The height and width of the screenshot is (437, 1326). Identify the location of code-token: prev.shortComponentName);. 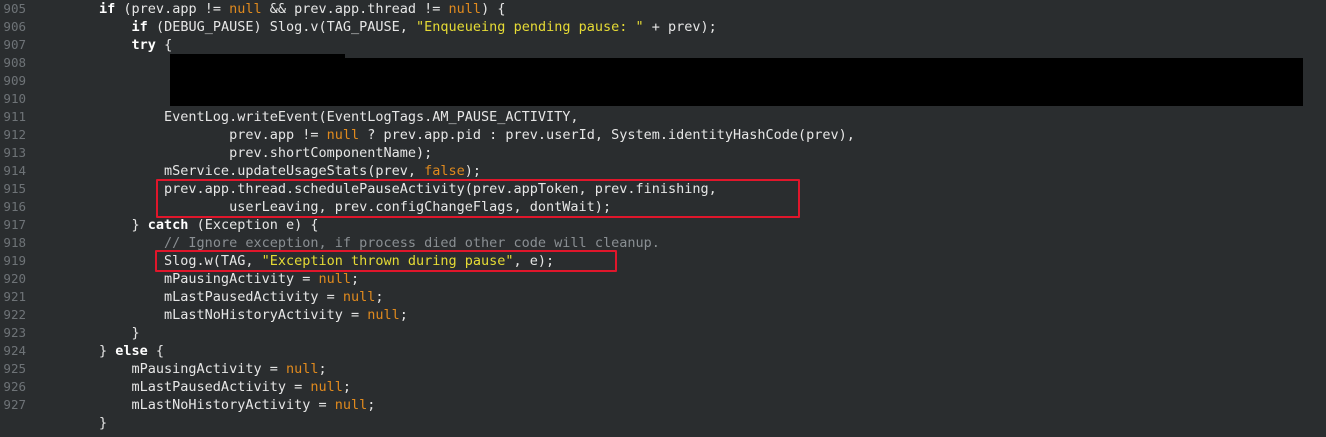
(233, 153).